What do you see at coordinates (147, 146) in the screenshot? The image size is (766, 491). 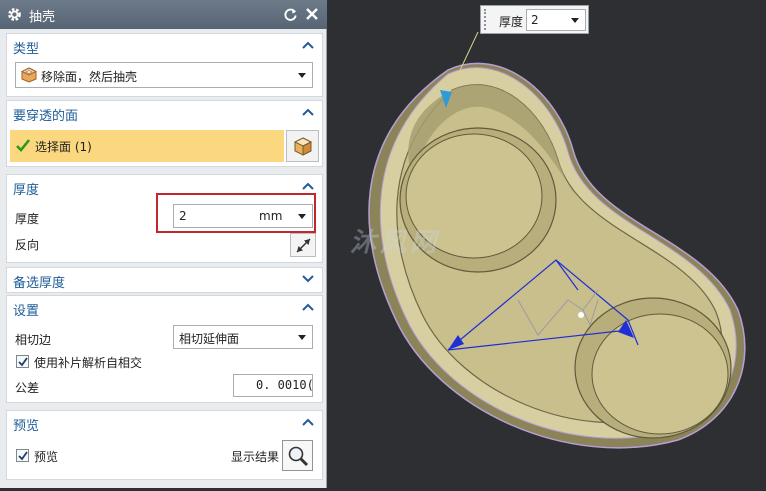 I see `select-face-row: 选择面 (1)` at bounding box center [147, 146].